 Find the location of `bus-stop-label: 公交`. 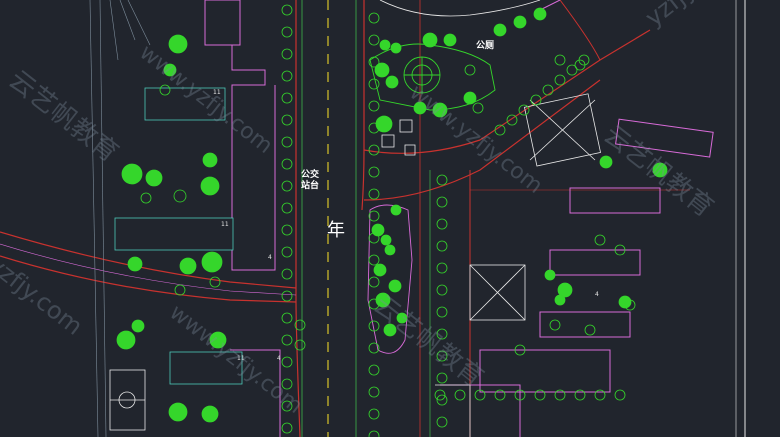

bus-stop-label: 公交 is located at coordinates (310, 175).